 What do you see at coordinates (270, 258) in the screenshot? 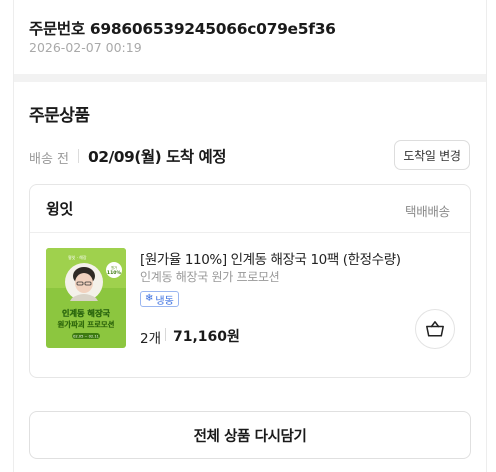
I see `product-name: [원가율 110%] 인계동 해장국 10팩 (한정수량)` at bounding box center [270, 258].